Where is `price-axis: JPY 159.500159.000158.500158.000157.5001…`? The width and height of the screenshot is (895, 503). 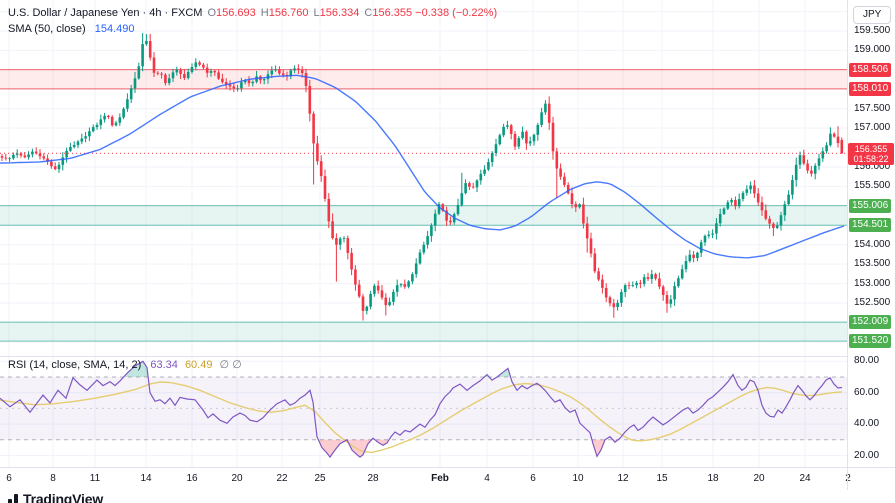 price-axis: JPY 159.500159.000158.500158.000157.5001… is located at coordinates (871, 233).